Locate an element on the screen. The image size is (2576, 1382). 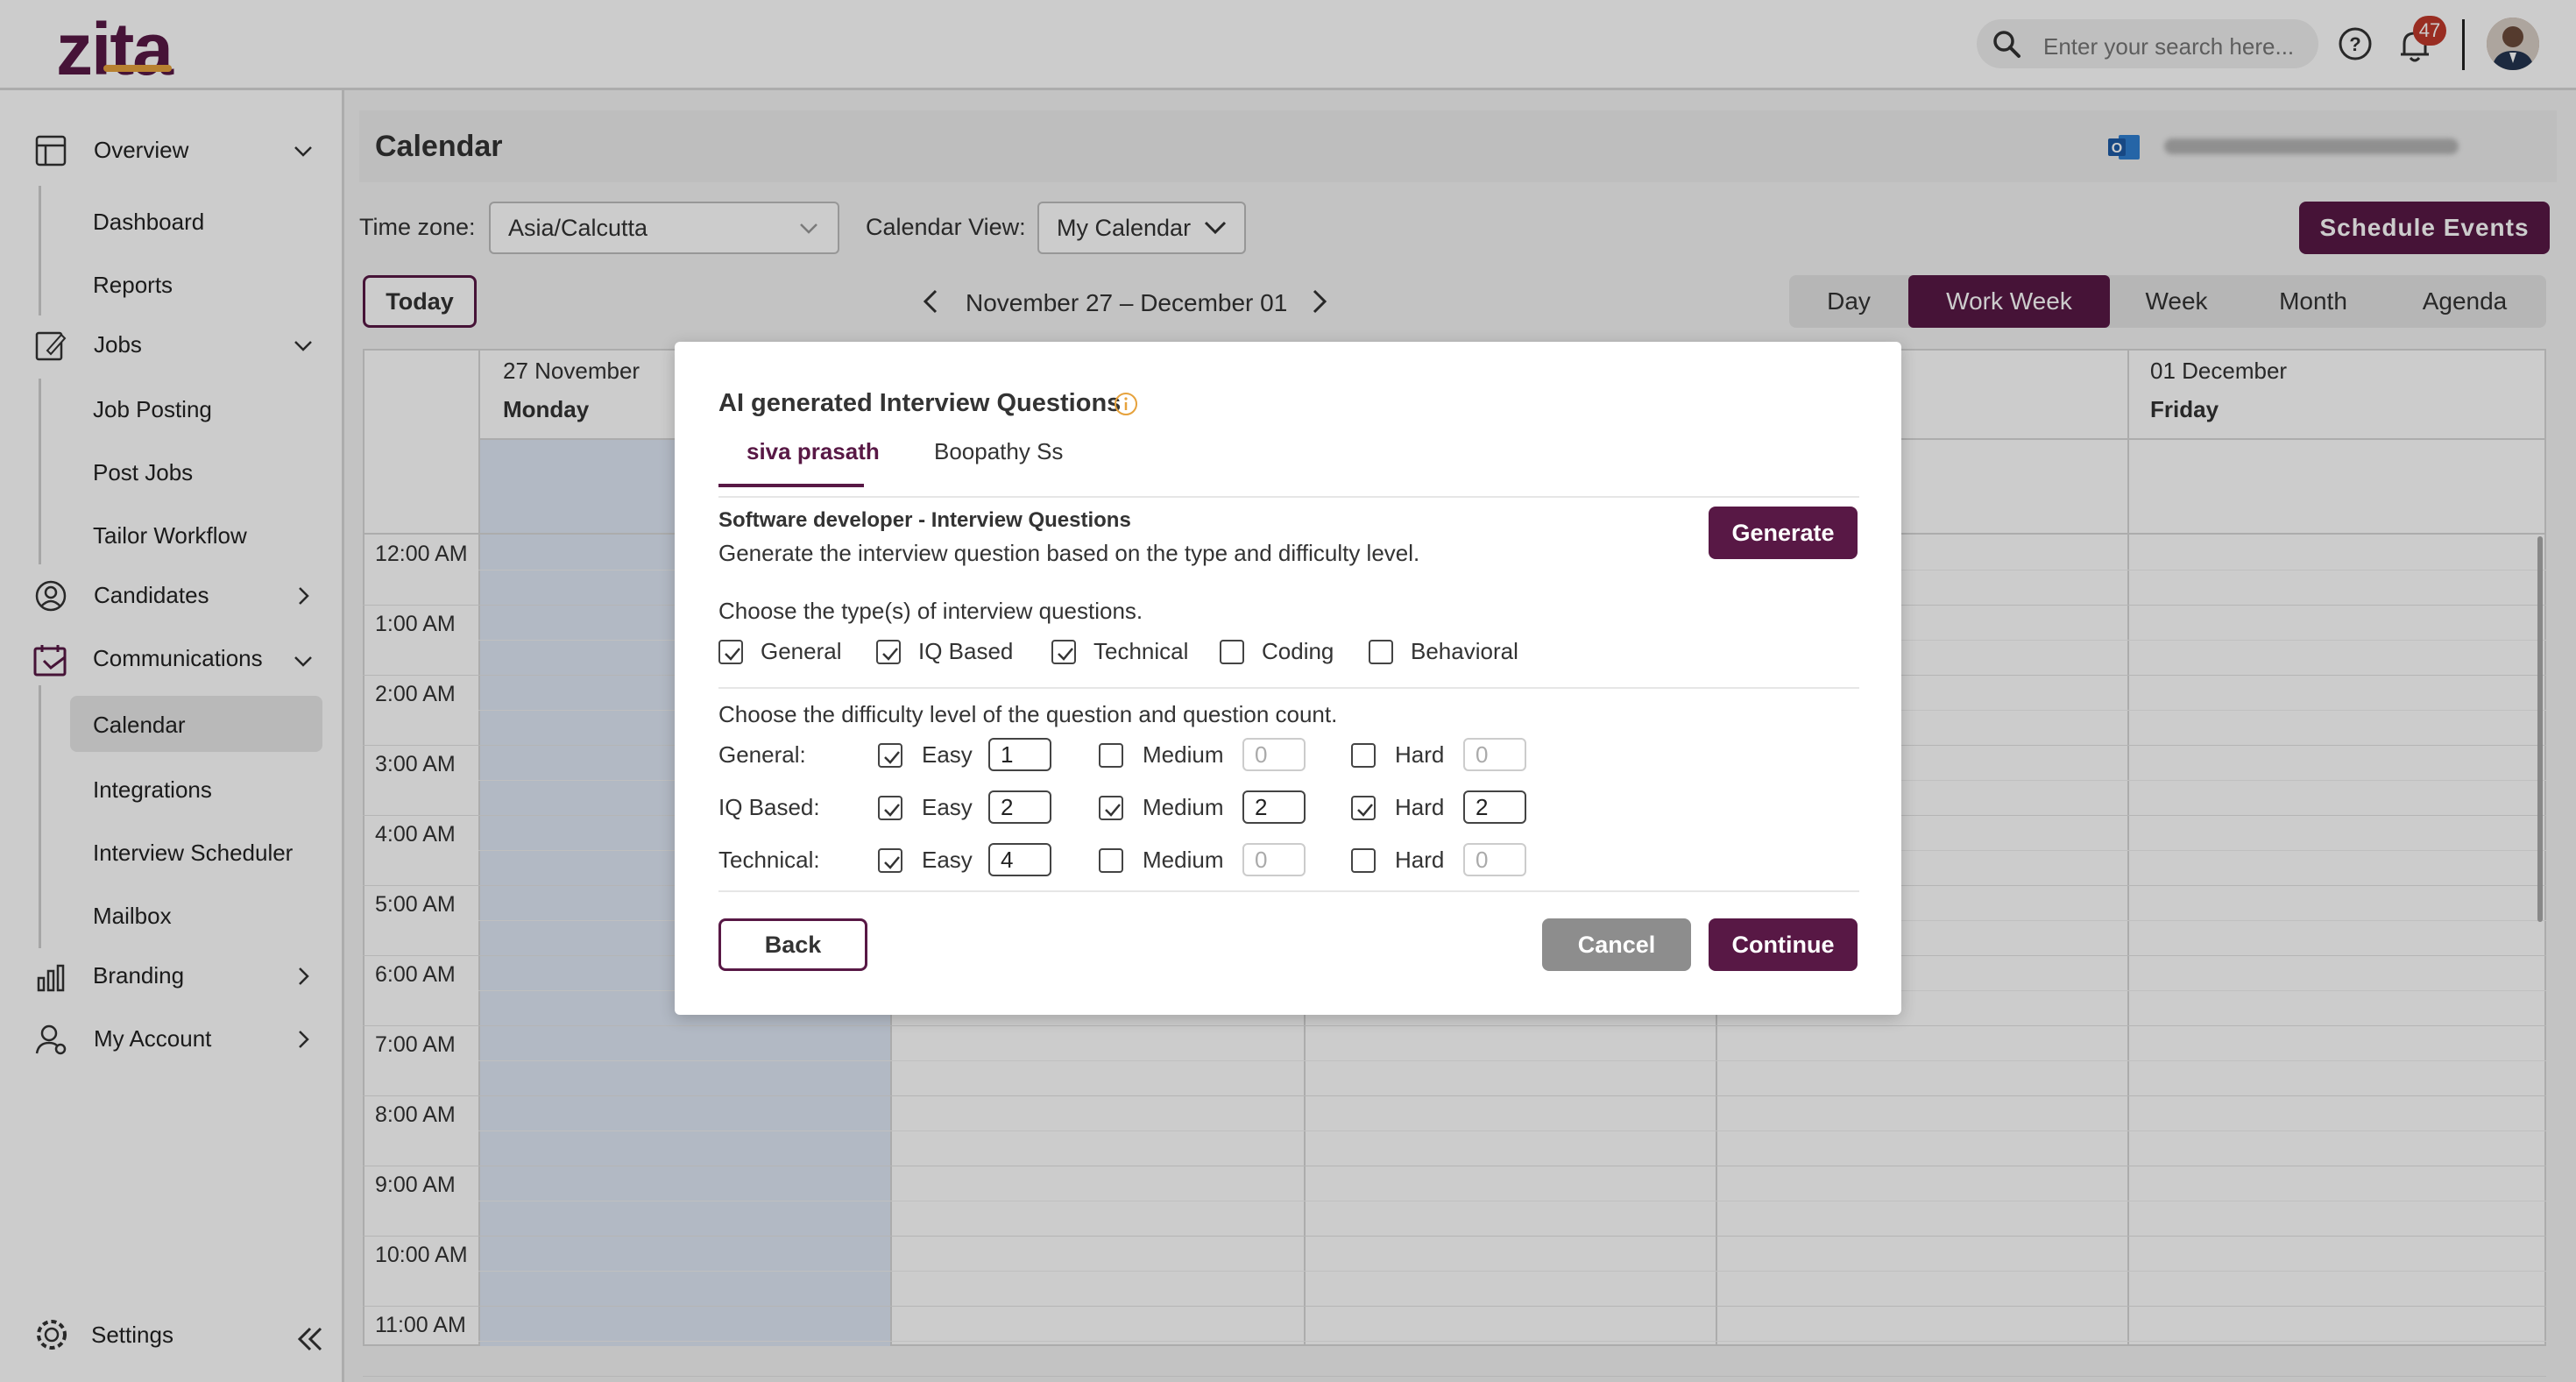
type-label: Technical is located at coordinates (1141, 651).